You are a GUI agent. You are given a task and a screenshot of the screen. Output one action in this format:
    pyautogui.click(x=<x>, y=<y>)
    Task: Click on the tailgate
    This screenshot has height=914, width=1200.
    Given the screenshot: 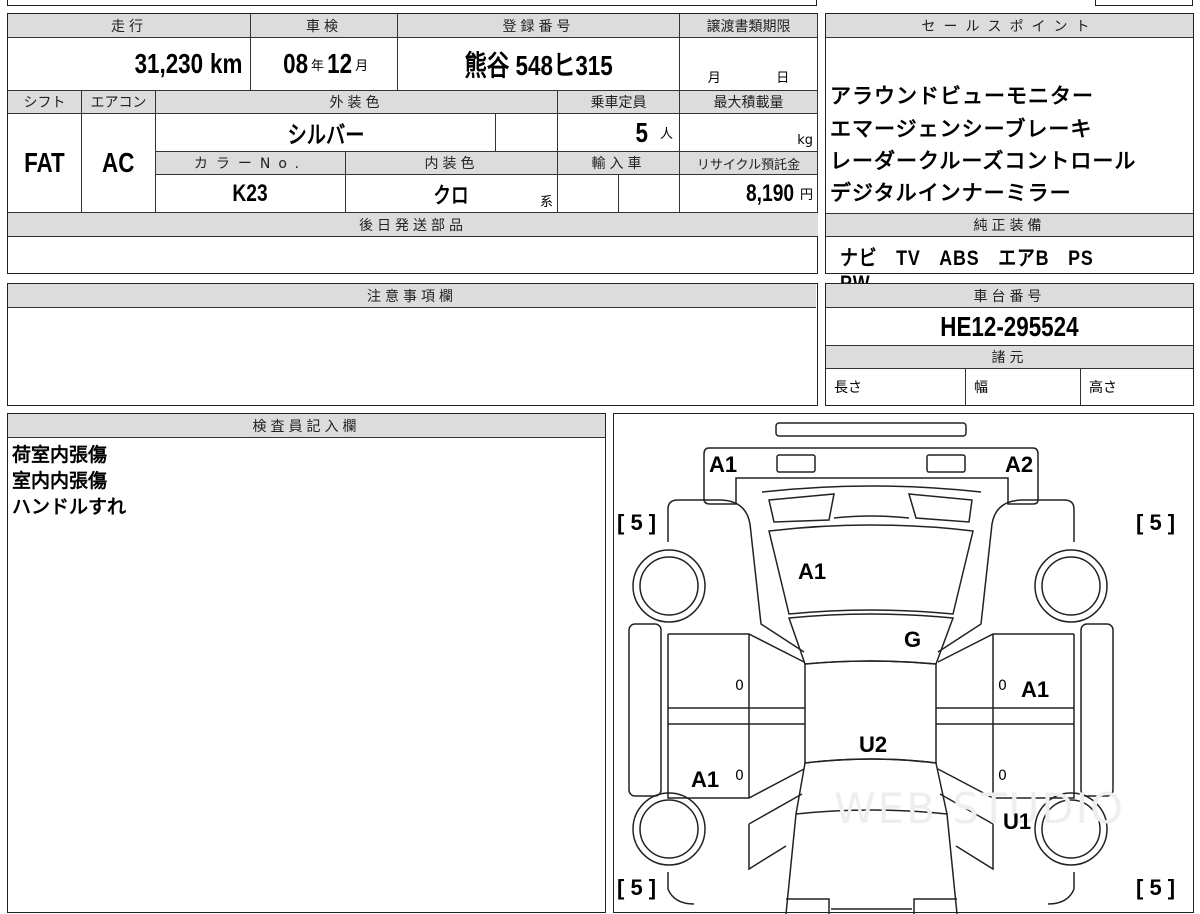 What is the action you would take?
    pyautogui.click(x=871, y=504)
    